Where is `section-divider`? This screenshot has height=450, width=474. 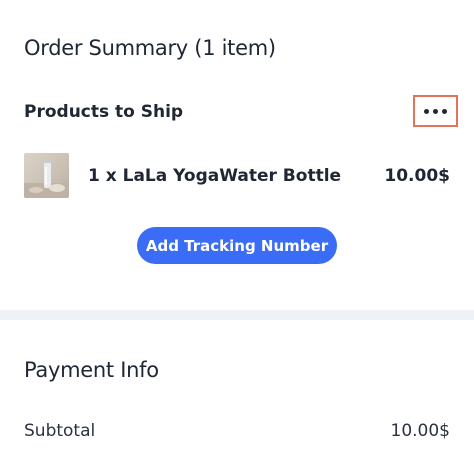
section-divider is located at coordinates (237, 315).